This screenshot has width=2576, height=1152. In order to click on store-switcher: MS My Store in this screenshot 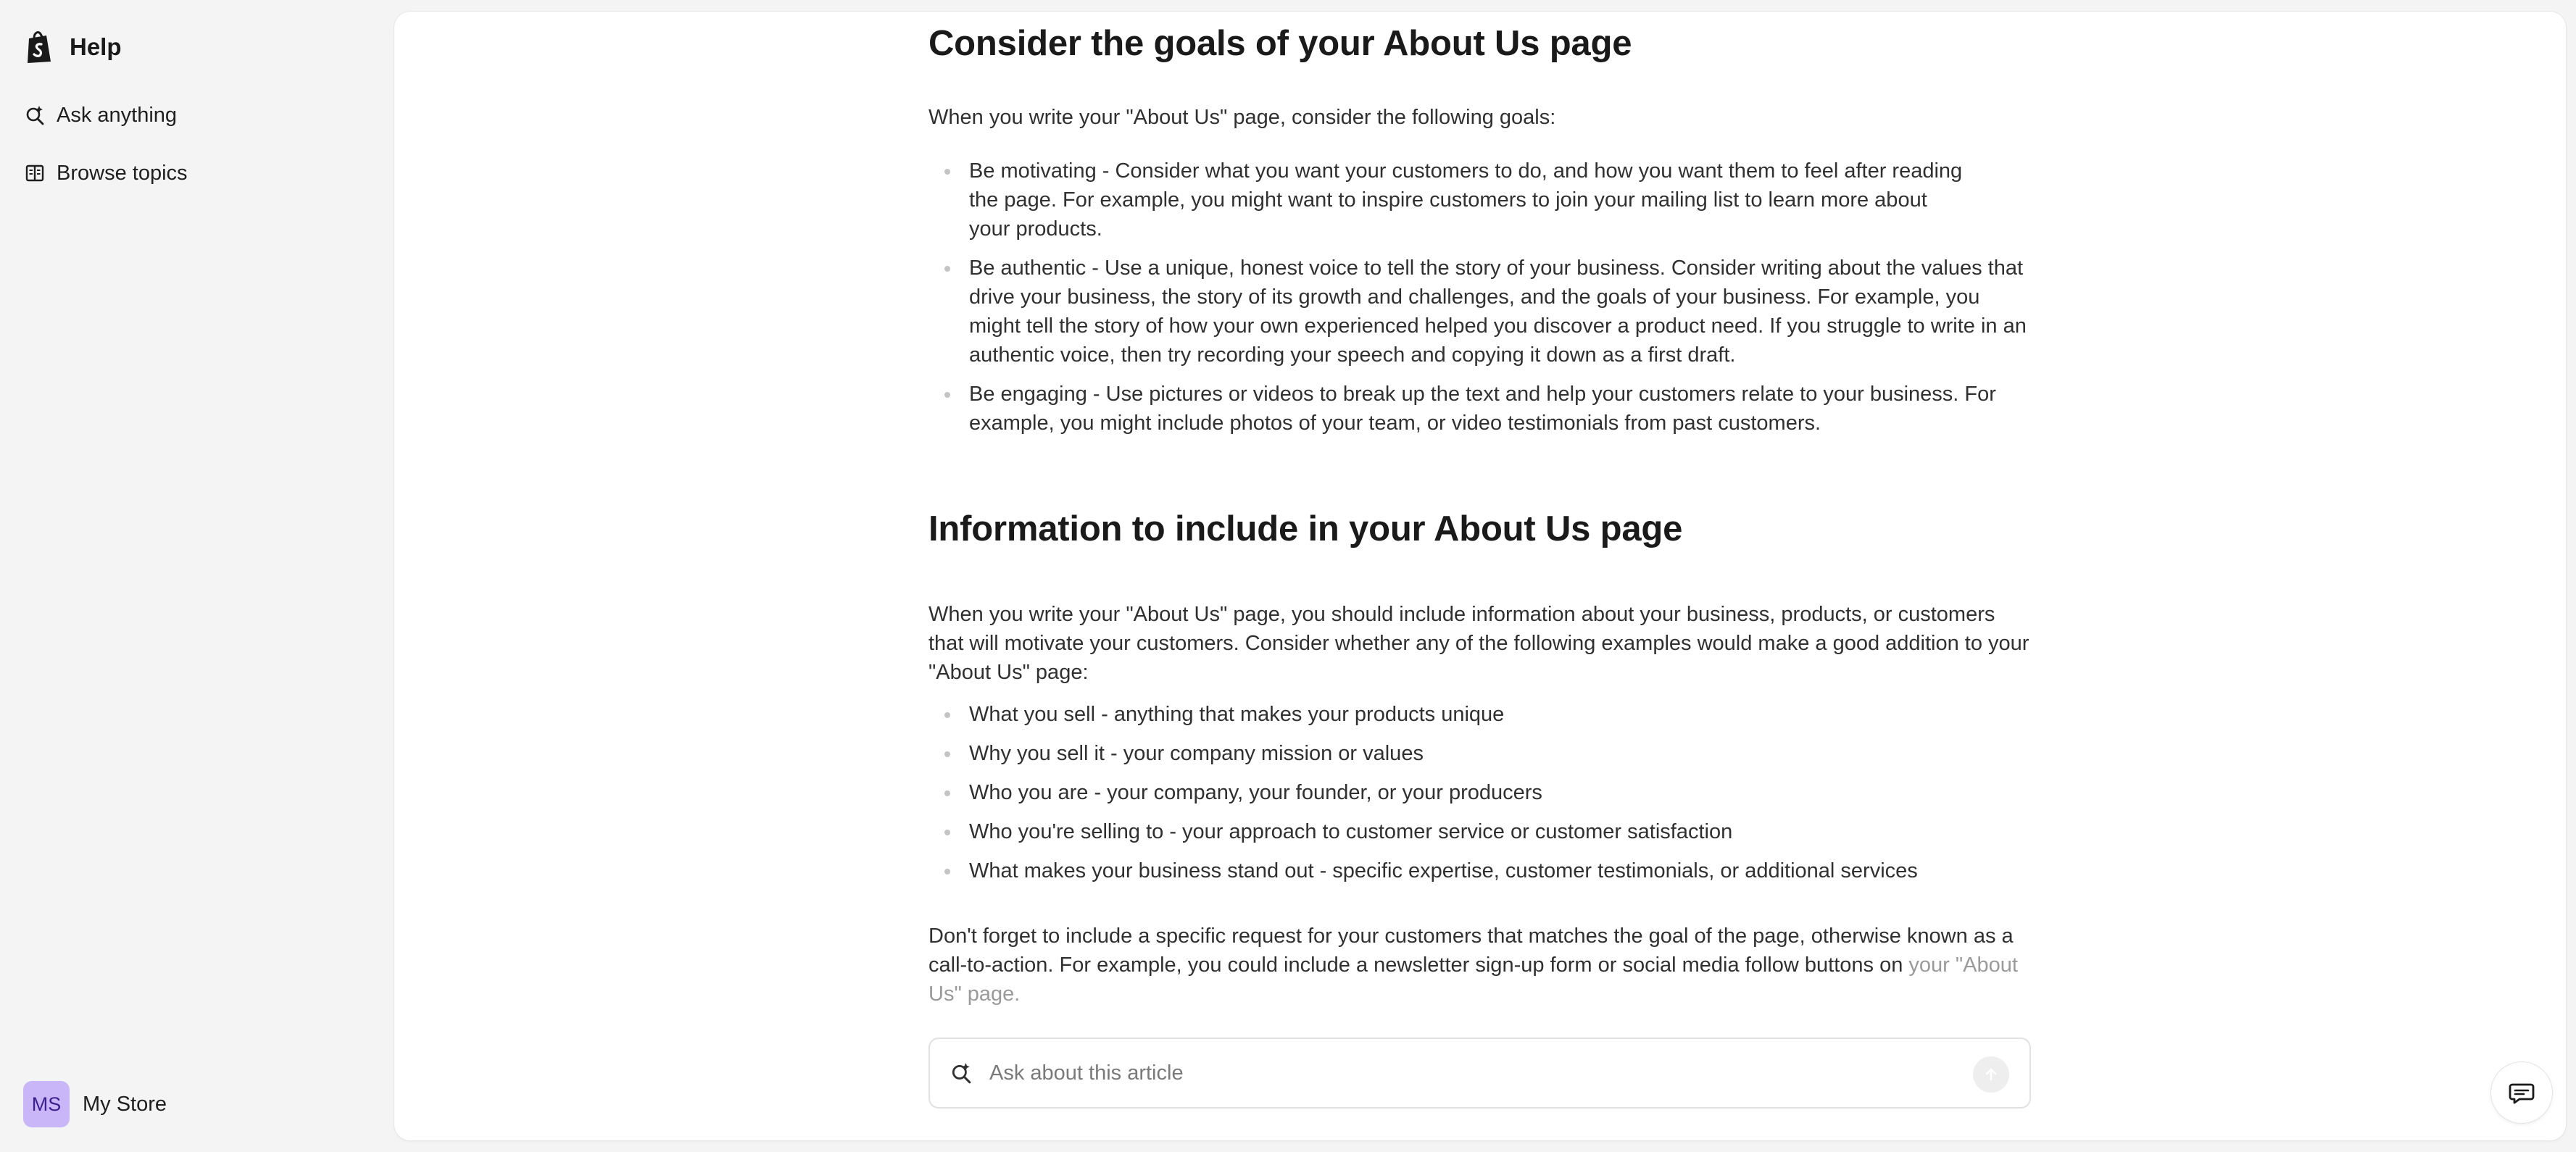, I will do `click(95, 1104)`.